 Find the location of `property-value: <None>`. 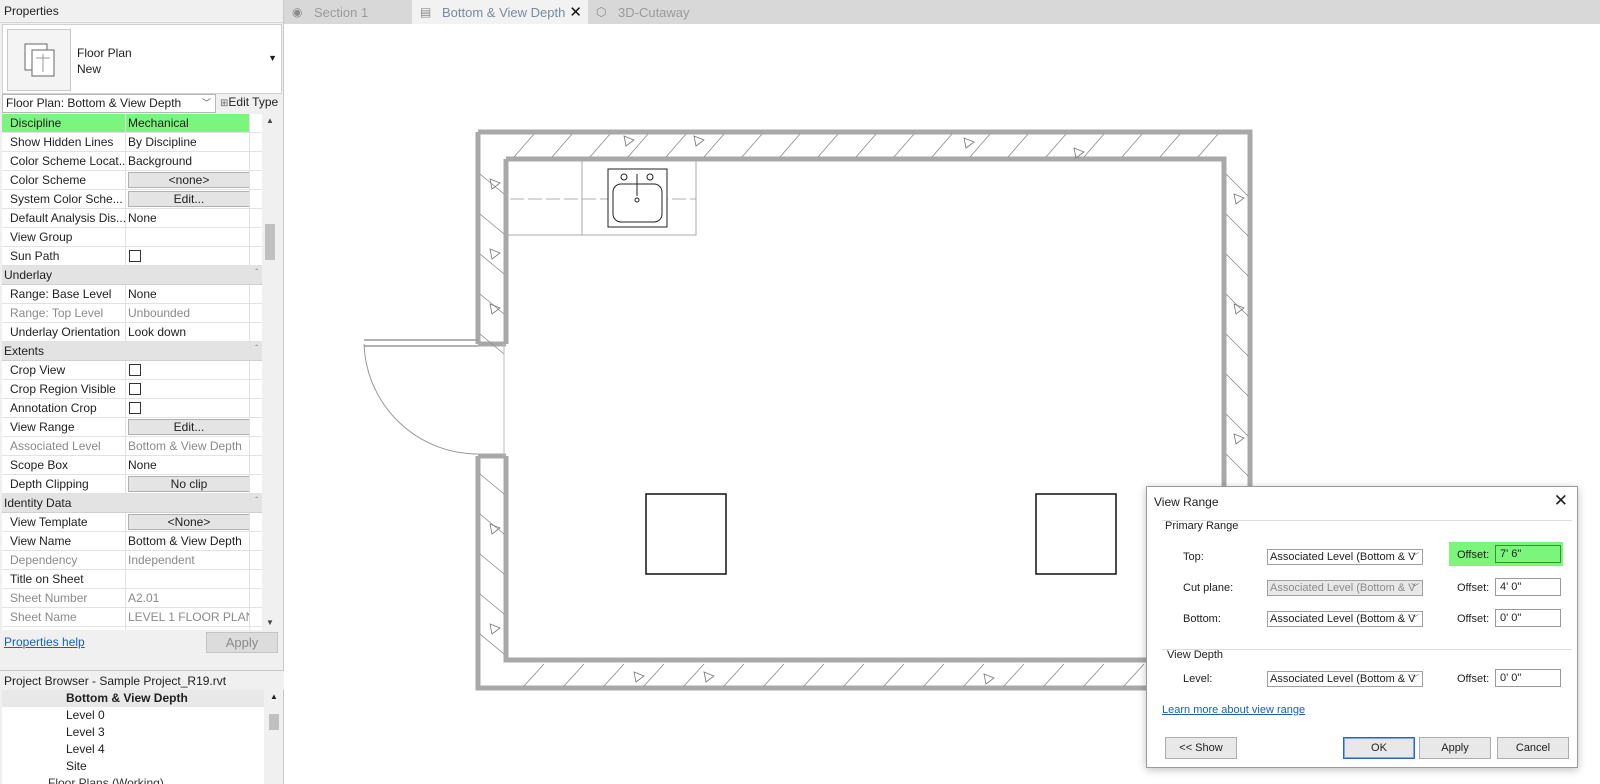

property-value: <None> is located at coordinates (188, 522).